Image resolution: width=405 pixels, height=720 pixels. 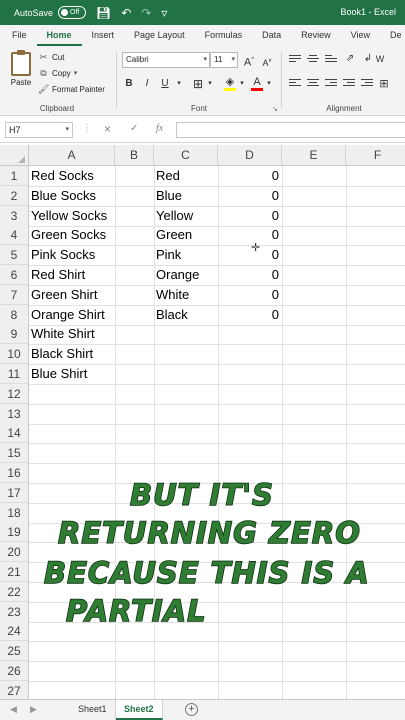 I want to click on tab-data: Data, so click(x=271, y=35).